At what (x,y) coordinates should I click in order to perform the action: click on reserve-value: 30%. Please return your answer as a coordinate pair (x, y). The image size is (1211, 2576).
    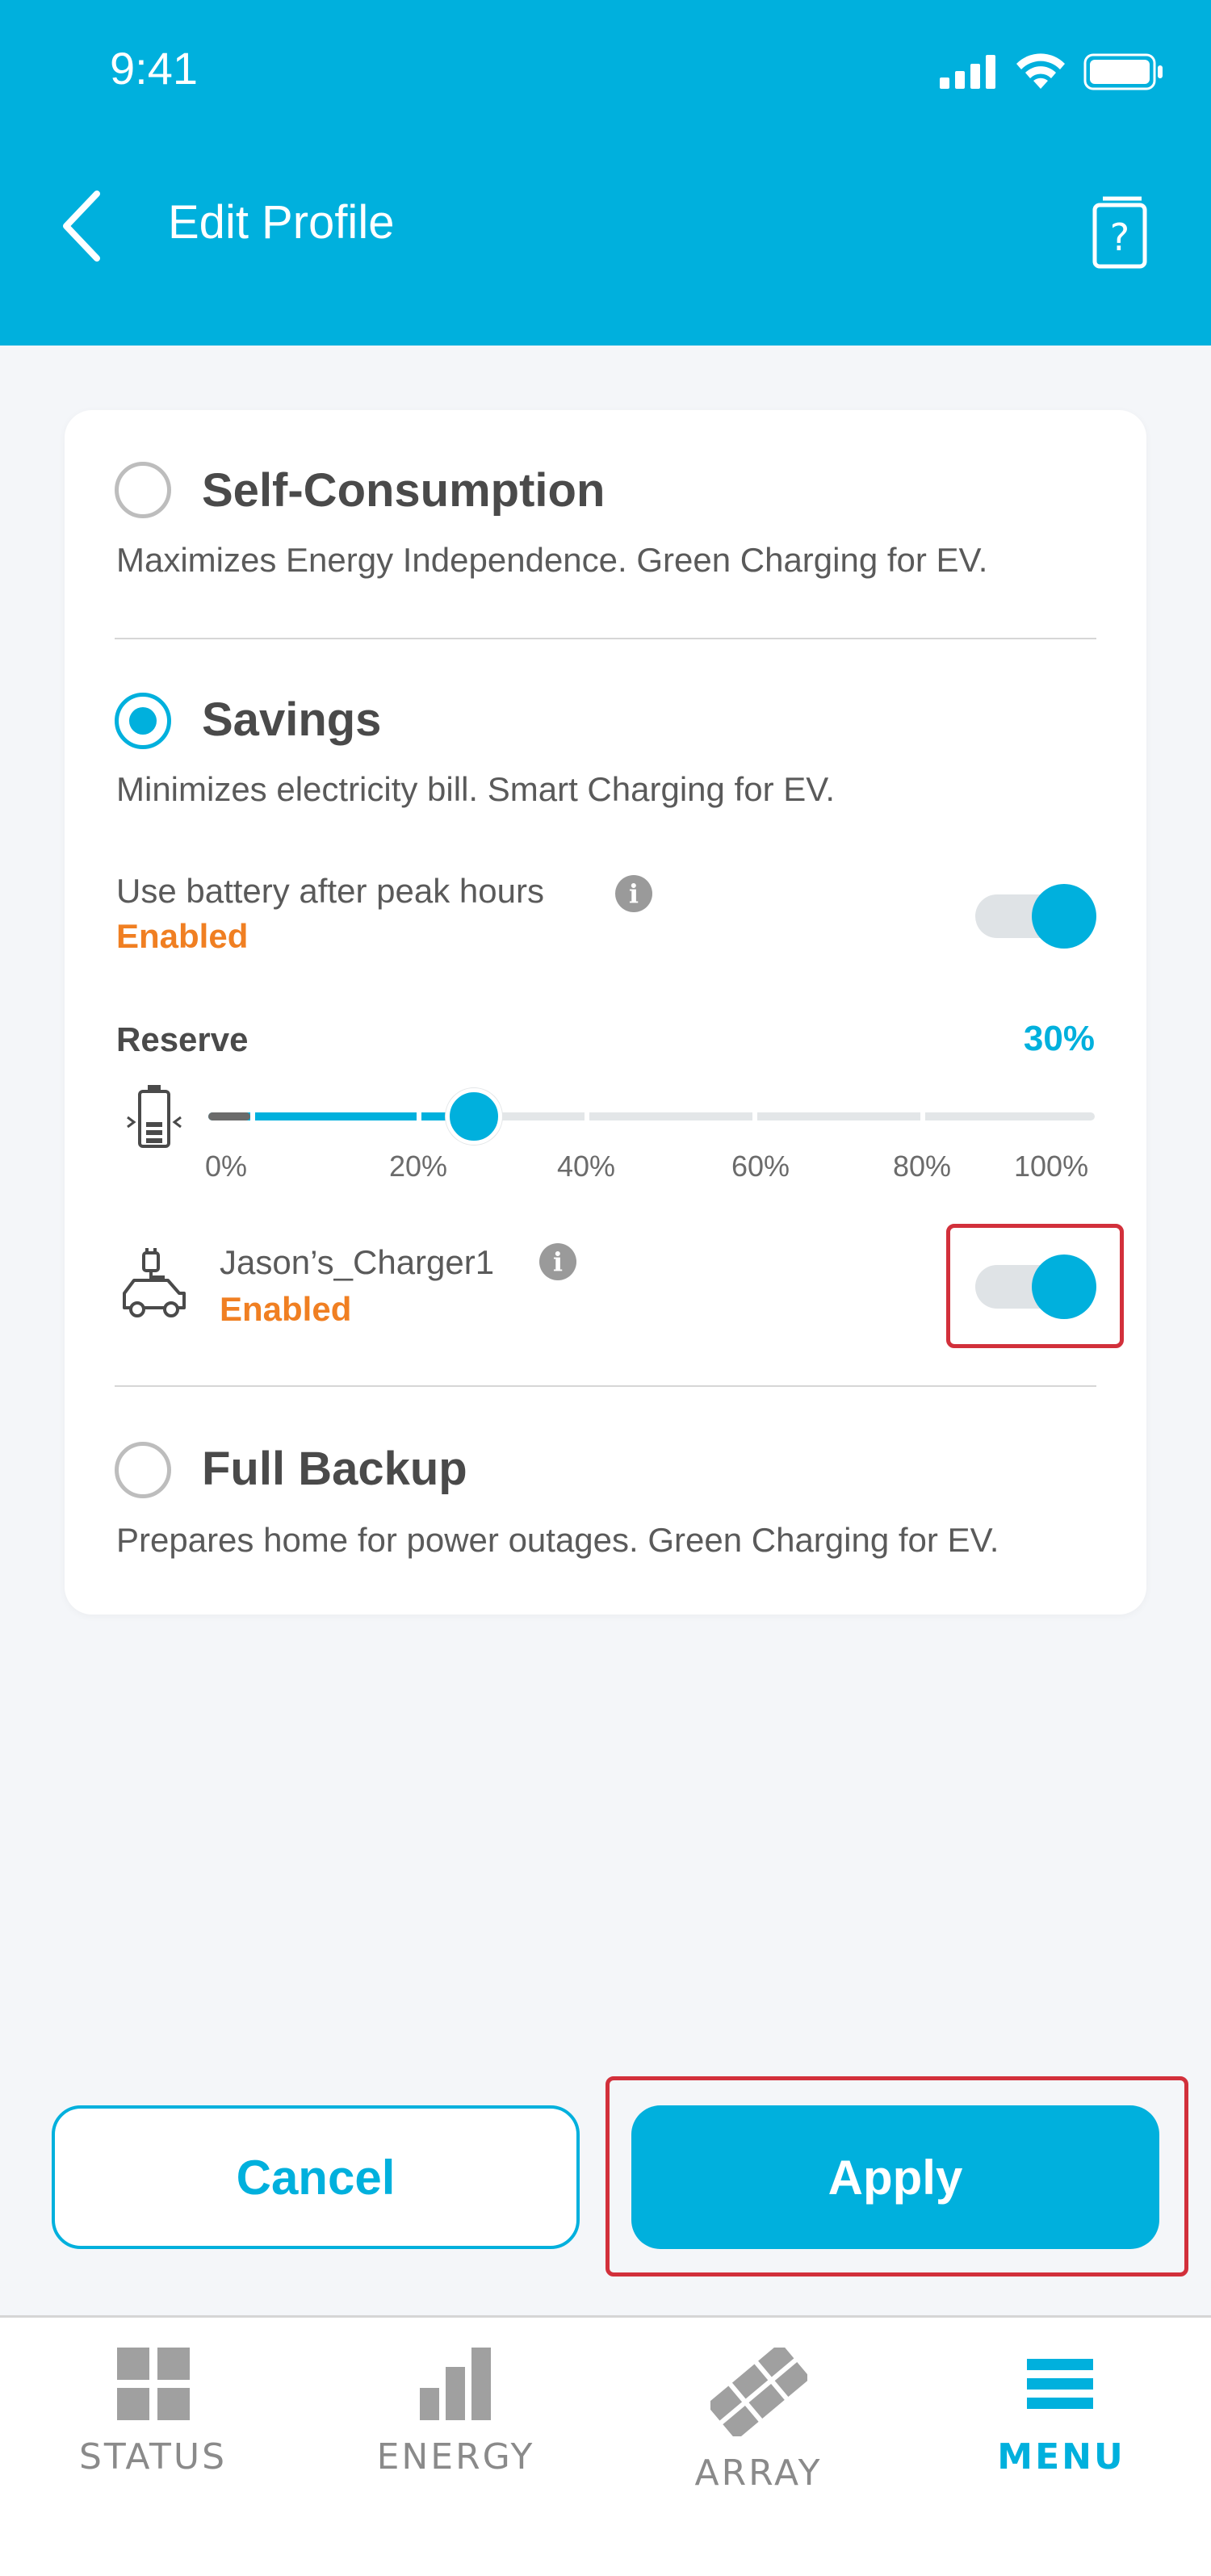
    Looking at the image, I should click on (1059, 1038).